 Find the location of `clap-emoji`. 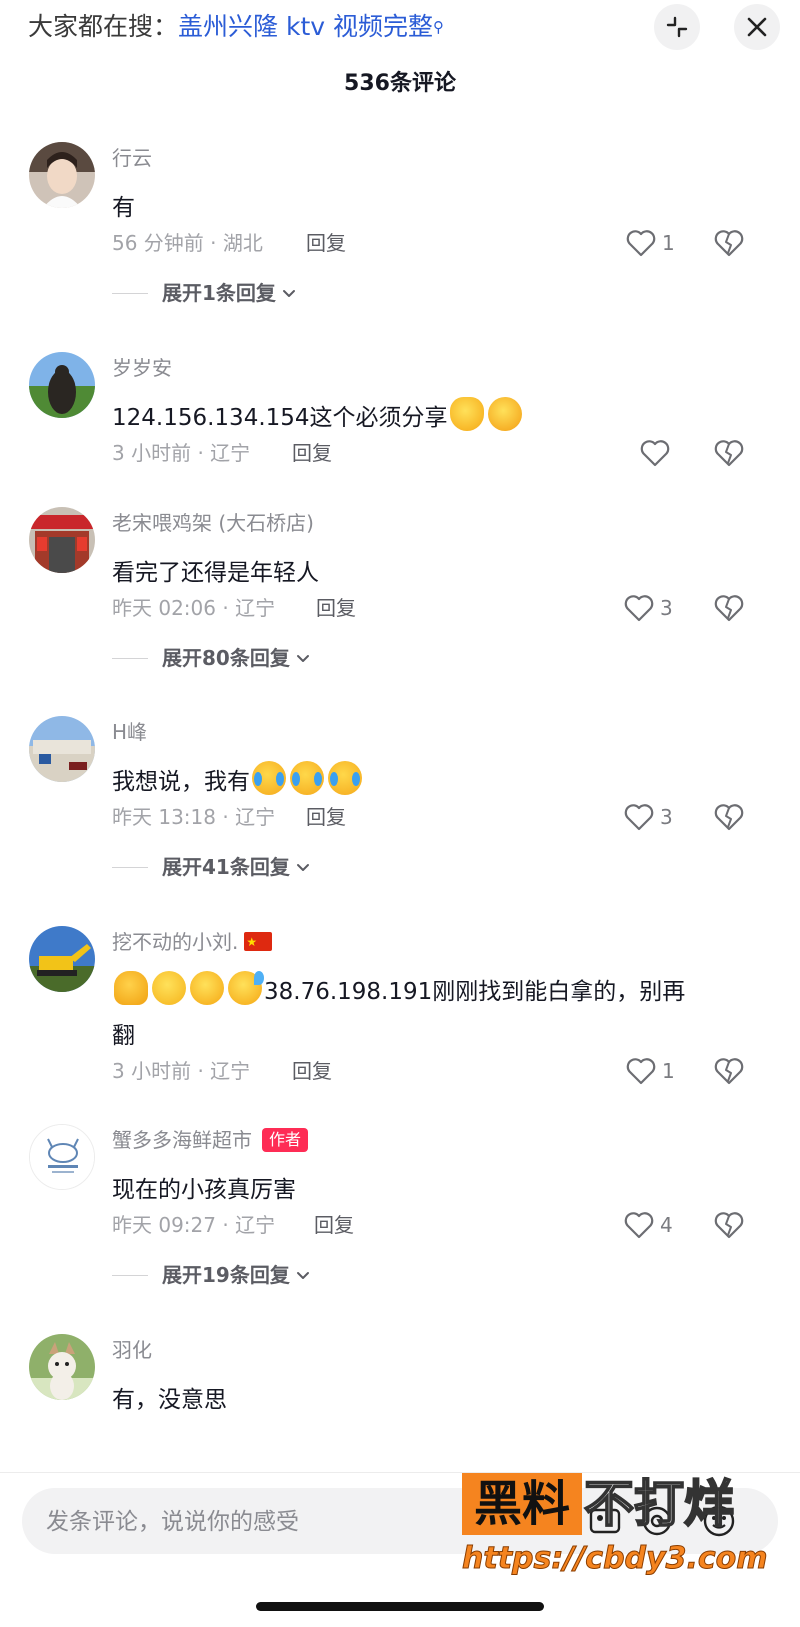

clap-emoji is located at coordinates (466, 414).